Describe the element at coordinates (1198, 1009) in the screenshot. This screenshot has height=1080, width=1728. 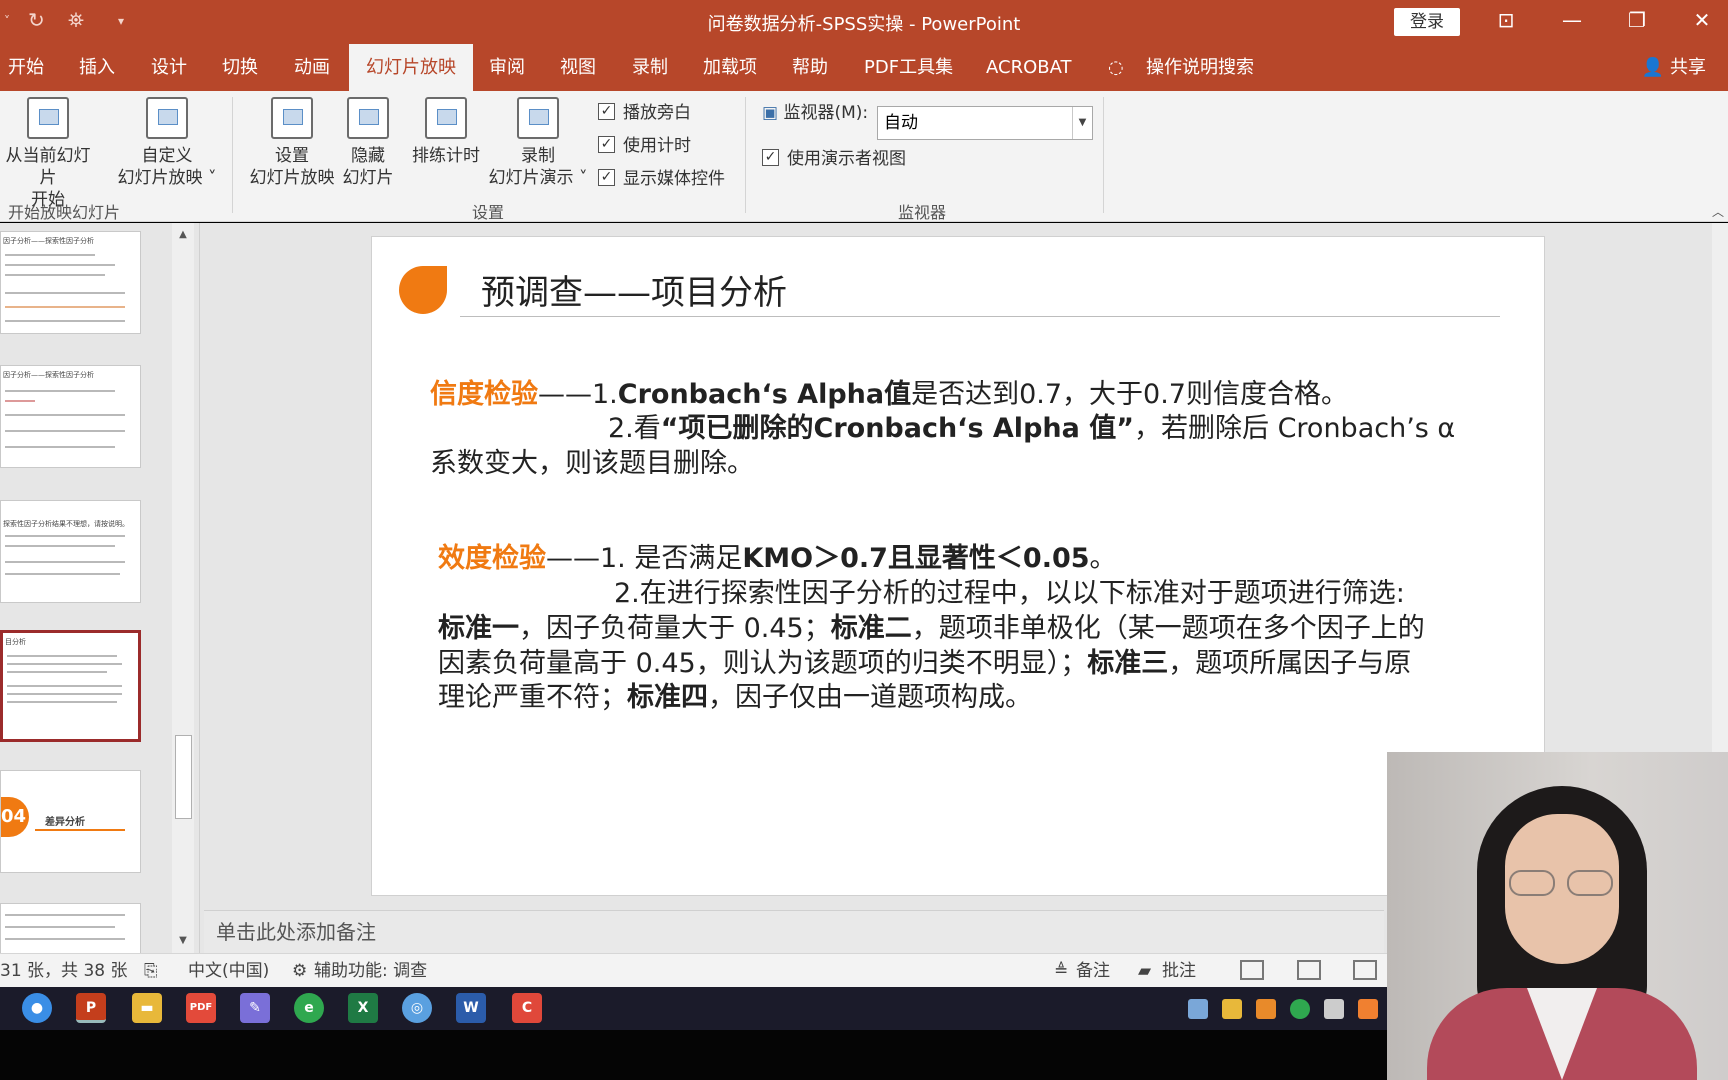
I see `tray-app-icon` at that location.